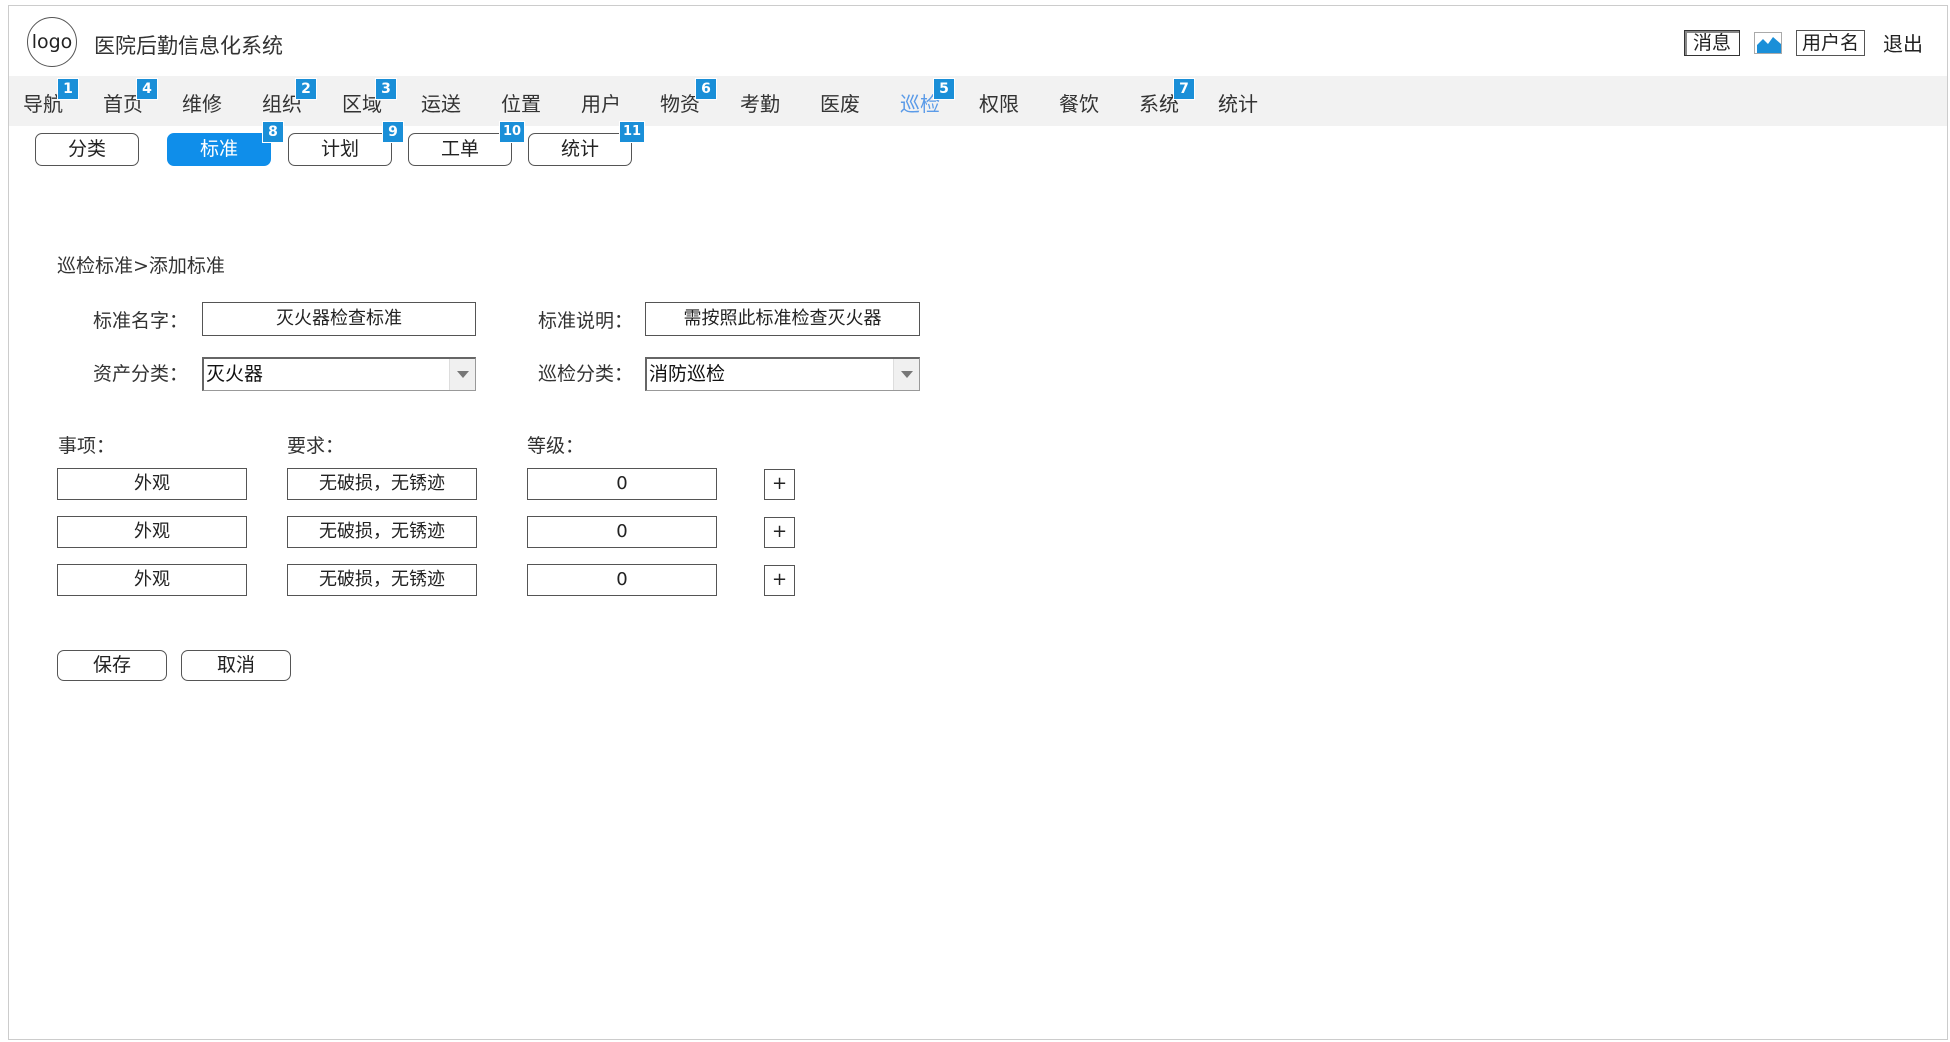  What do you see at coordinates (202, 102) in the screenshot?
I see `nav-item-repair: 维修` at bounding box center [202, 102].